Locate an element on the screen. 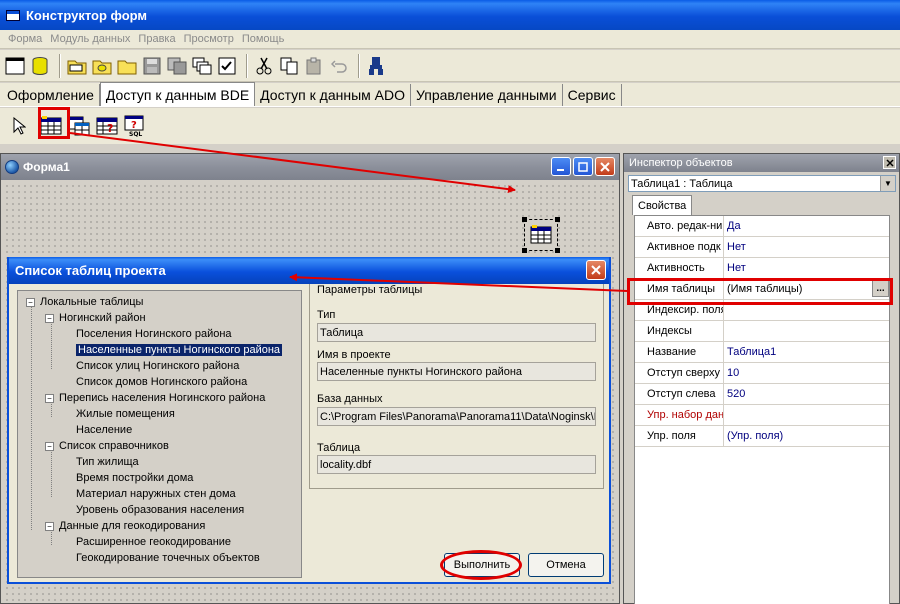 The image size is (900, 604). query-by-example-button: ? is located at coordinates (107, 126).